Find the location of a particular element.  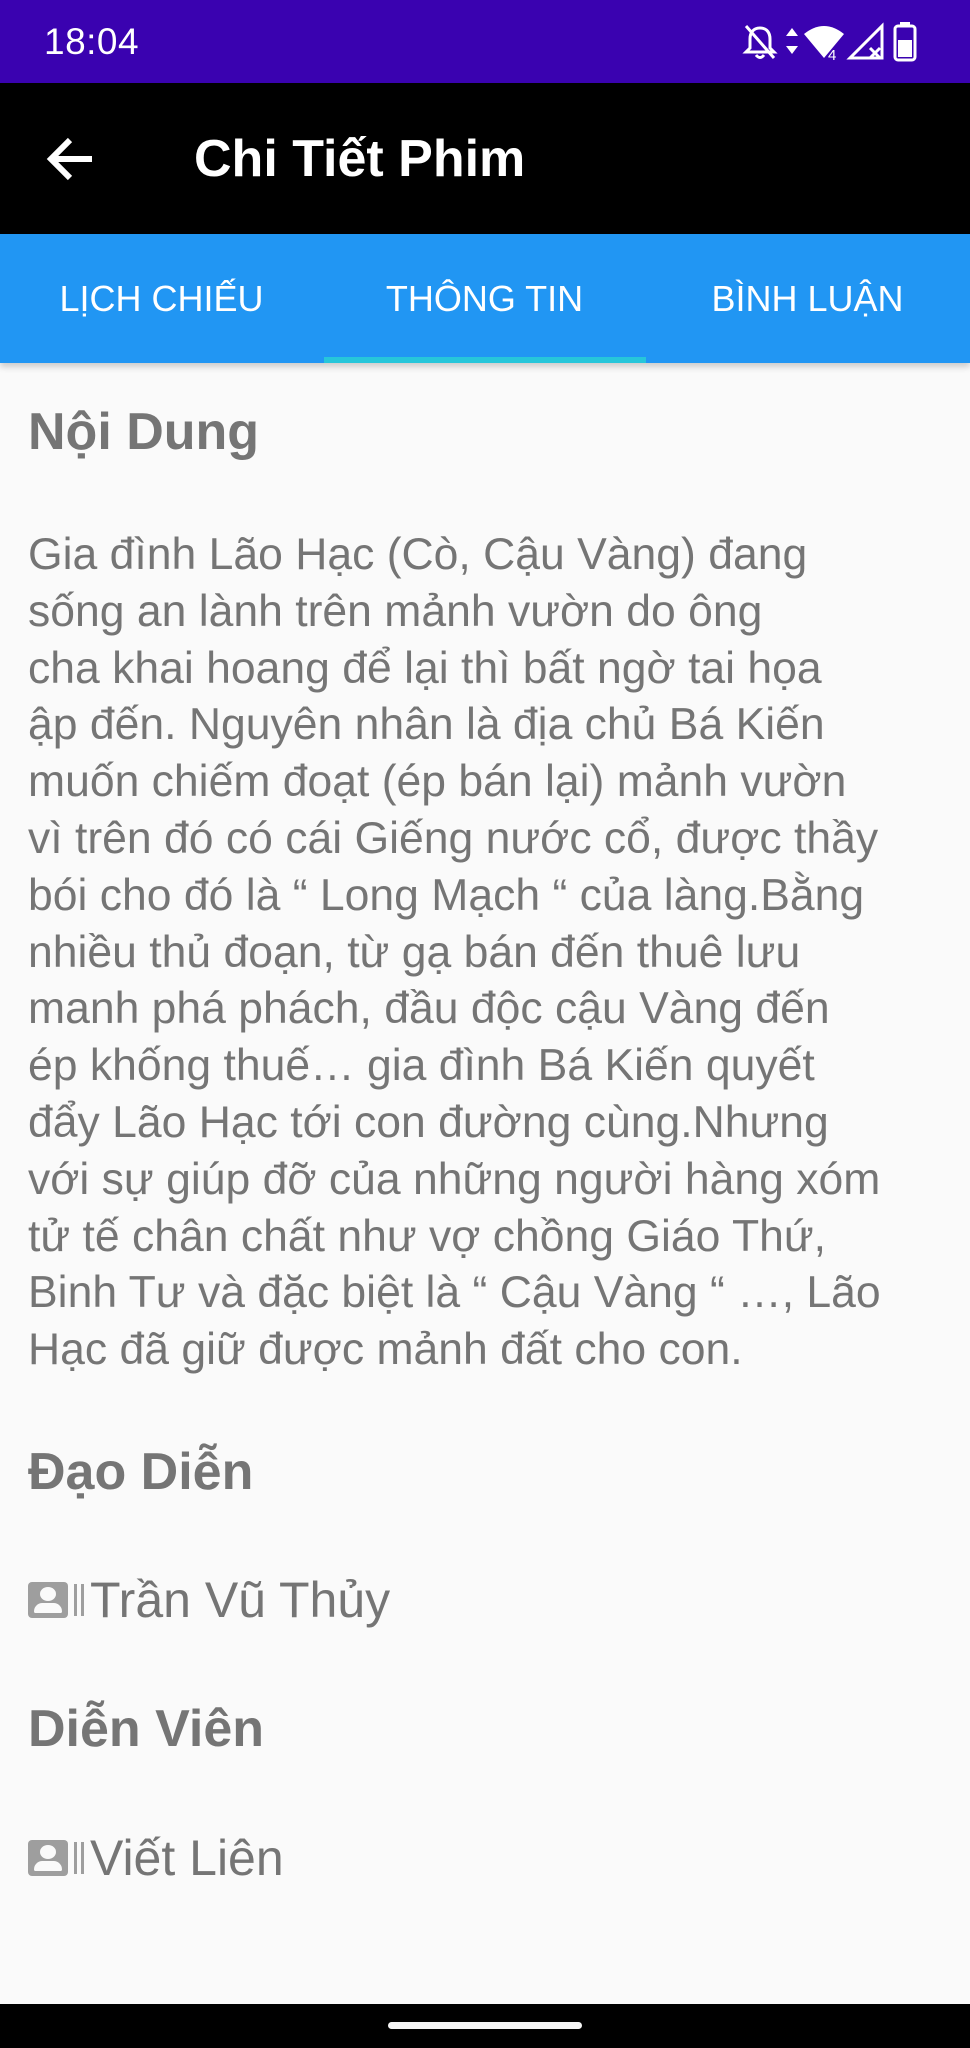

tab-comments: BÌNH LUẬN is located at coordinates (807, 298).